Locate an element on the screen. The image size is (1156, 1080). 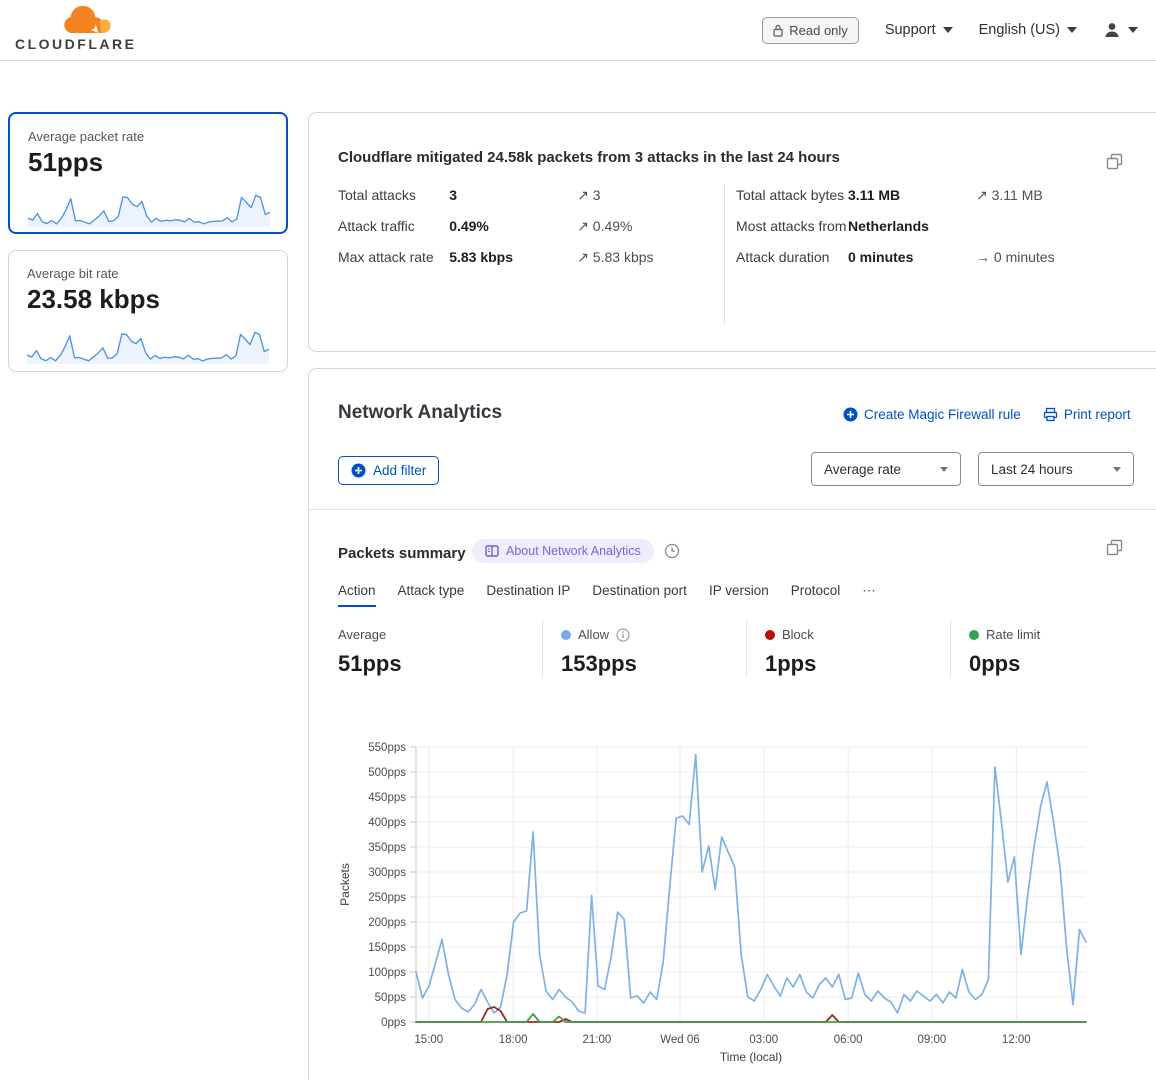
language-menu: English (US) is located at coordinates (1028, 30).